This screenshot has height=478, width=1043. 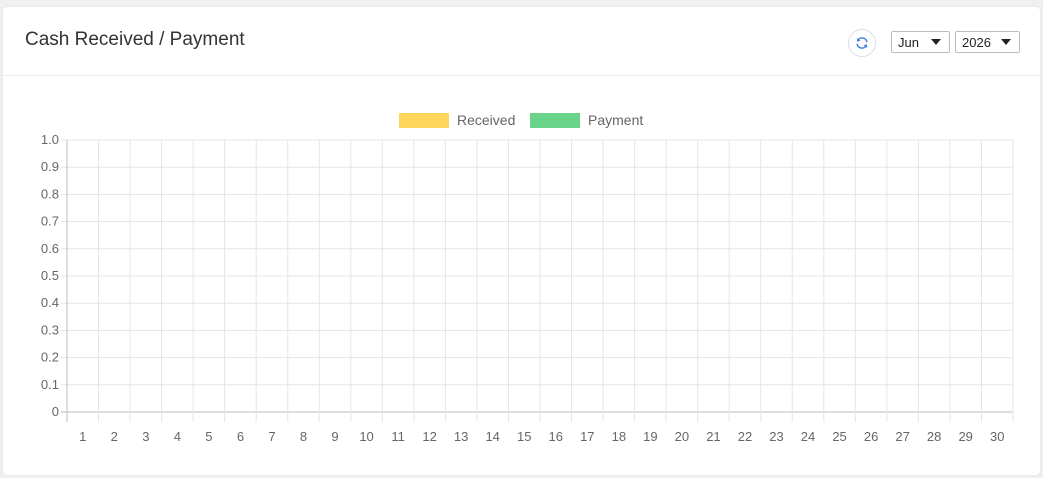 I want to click on x-tick-label: 29, so click(x=965, y=436).